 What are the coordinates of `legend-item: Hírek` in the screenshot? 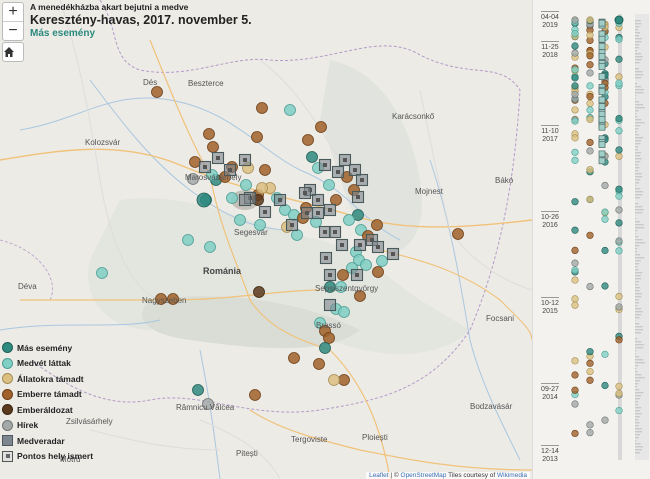 It's located at (47, 426).